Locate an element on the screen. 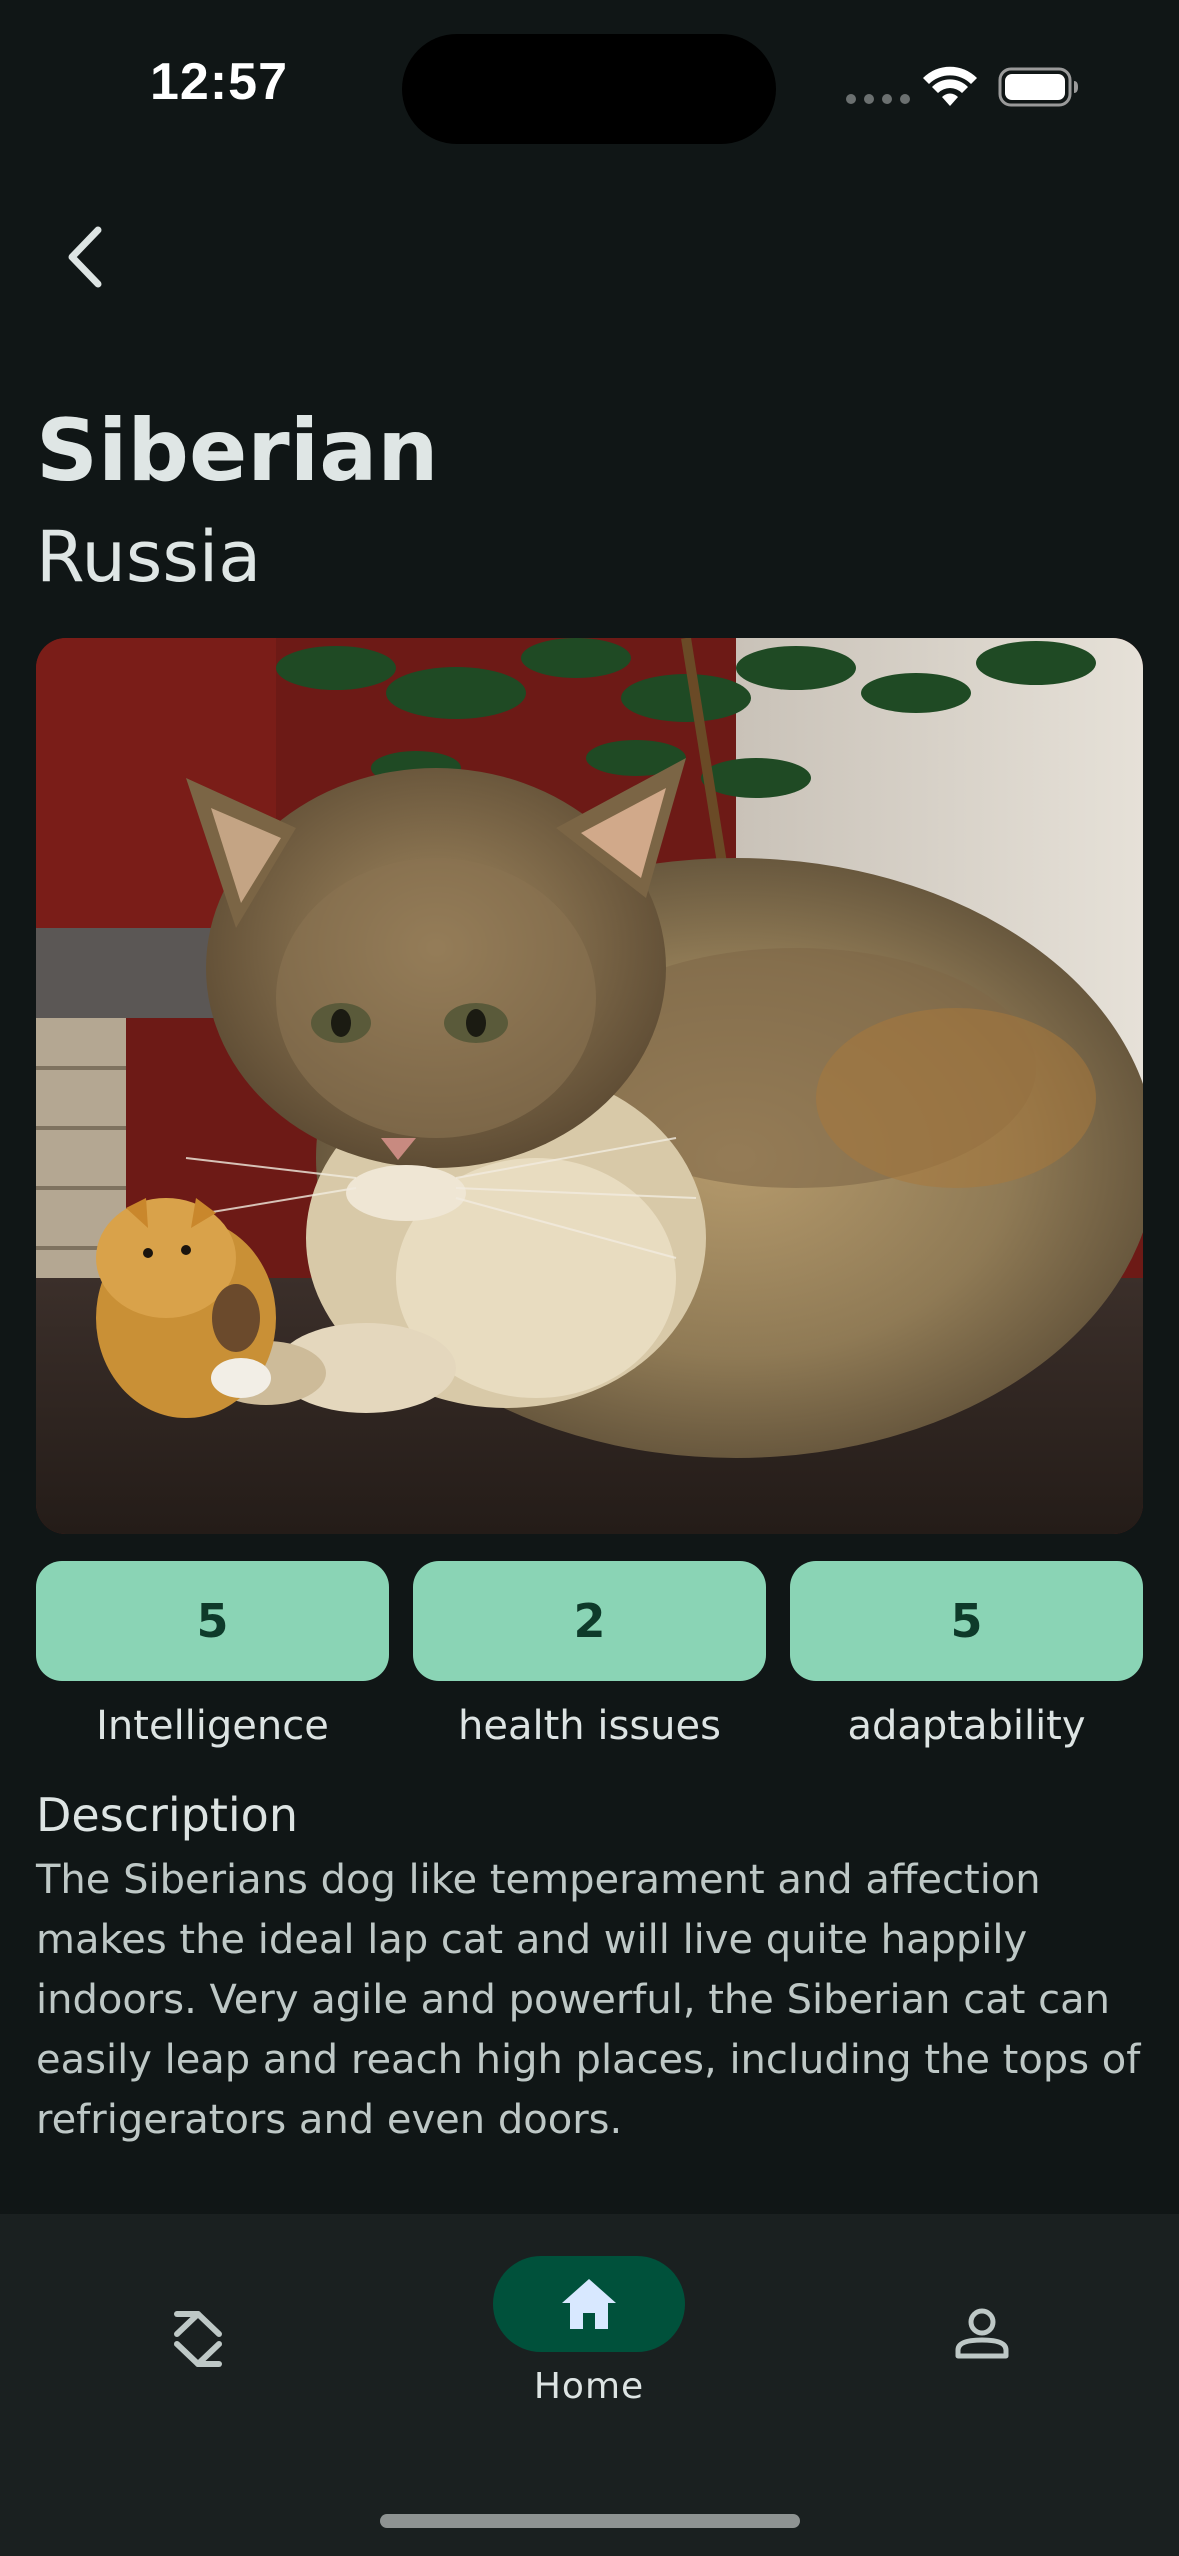 The width and height of the screenshot is (1179, 2556). stat-adaptability: 5 adaptability is located at coordinates (966, 1655).